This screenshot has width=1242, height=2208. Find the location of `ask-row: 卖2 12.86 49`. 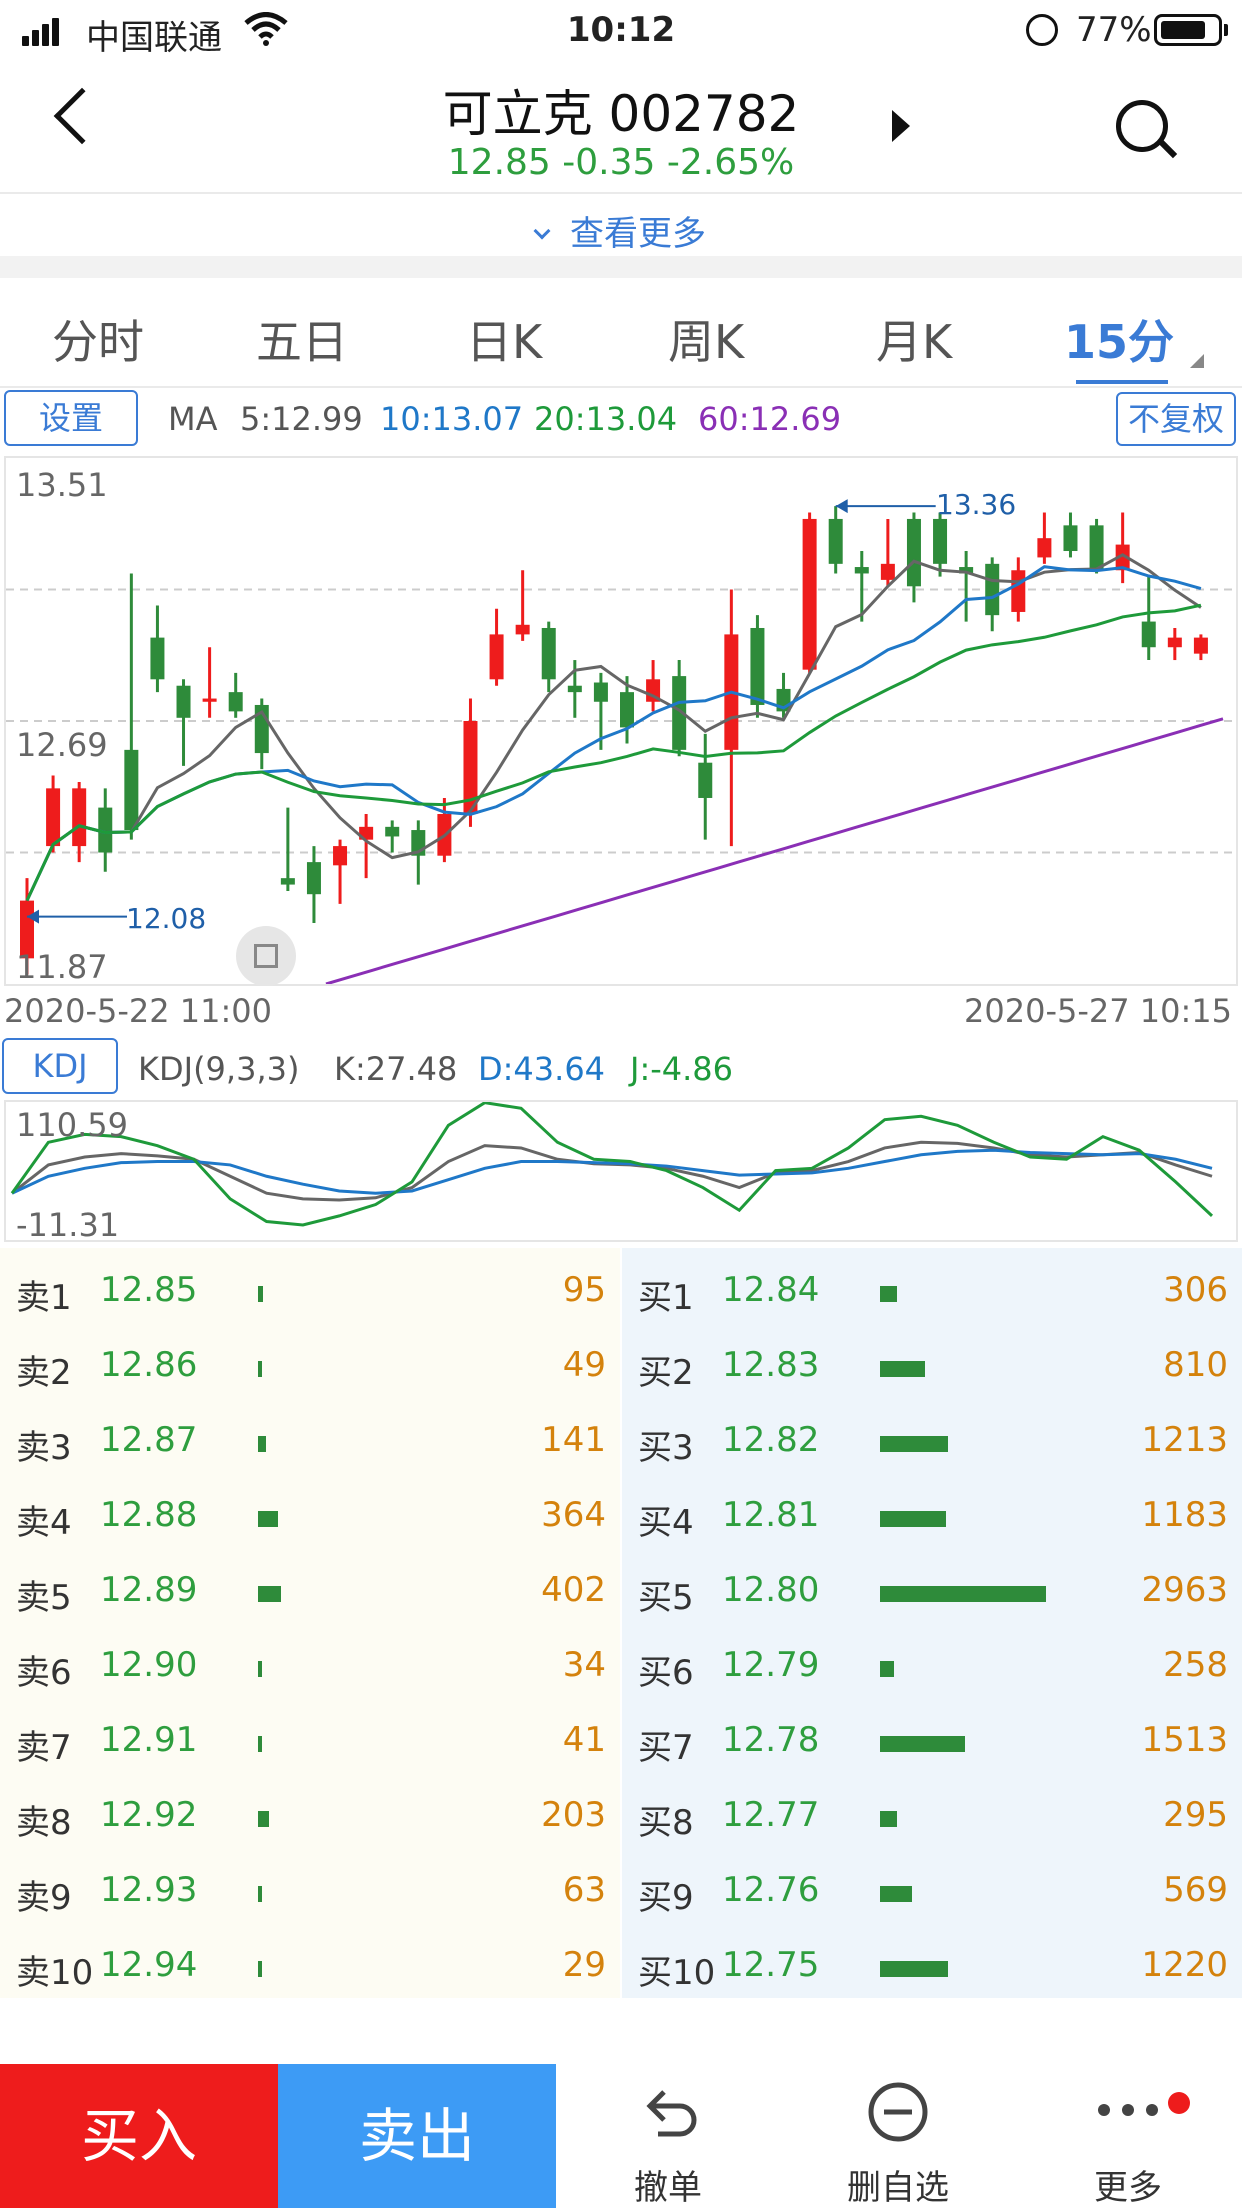

ask-row: 卖2 12.86 49 is located at coordinates (310, 1382).